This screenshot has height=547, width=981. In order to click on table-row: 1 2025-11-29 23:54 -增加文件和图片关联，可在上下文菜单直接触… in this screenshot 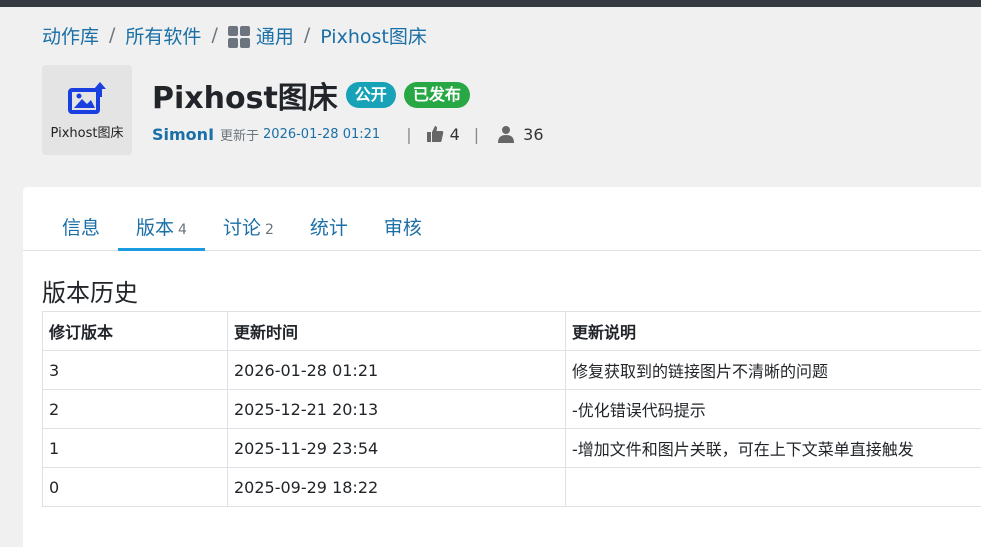, I will do `click(511, 448)`.